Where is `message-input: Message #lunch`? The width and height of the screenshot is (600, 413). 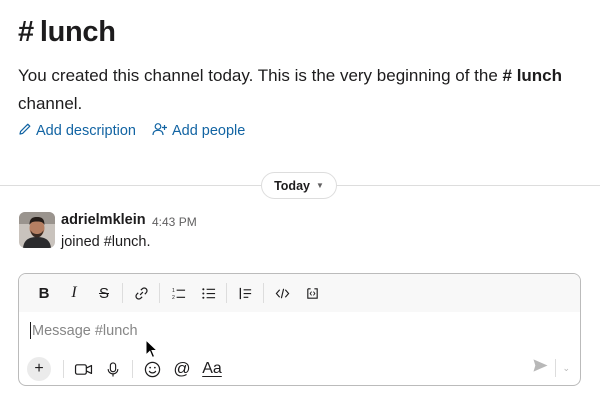
message-input: Message #lunch is located at coordinates (84, 330).